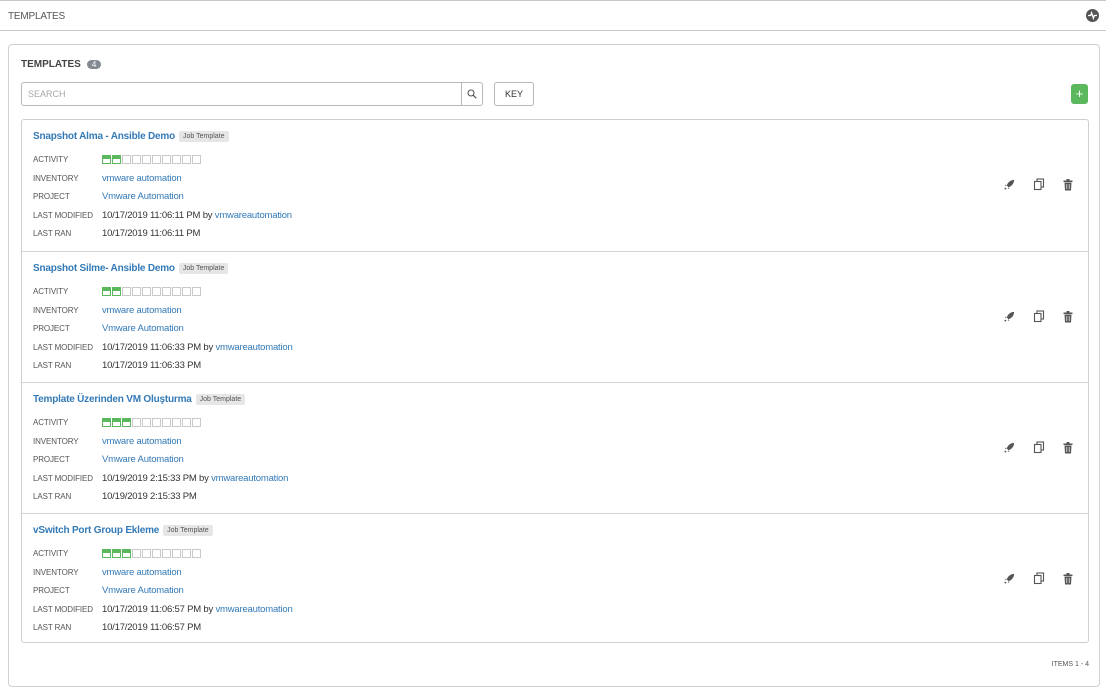 This screenshot has height=698, width=1106. I want to click on template-row-header: Snapshot Alma - Ansible Demo Job Template, so click(131, 136).